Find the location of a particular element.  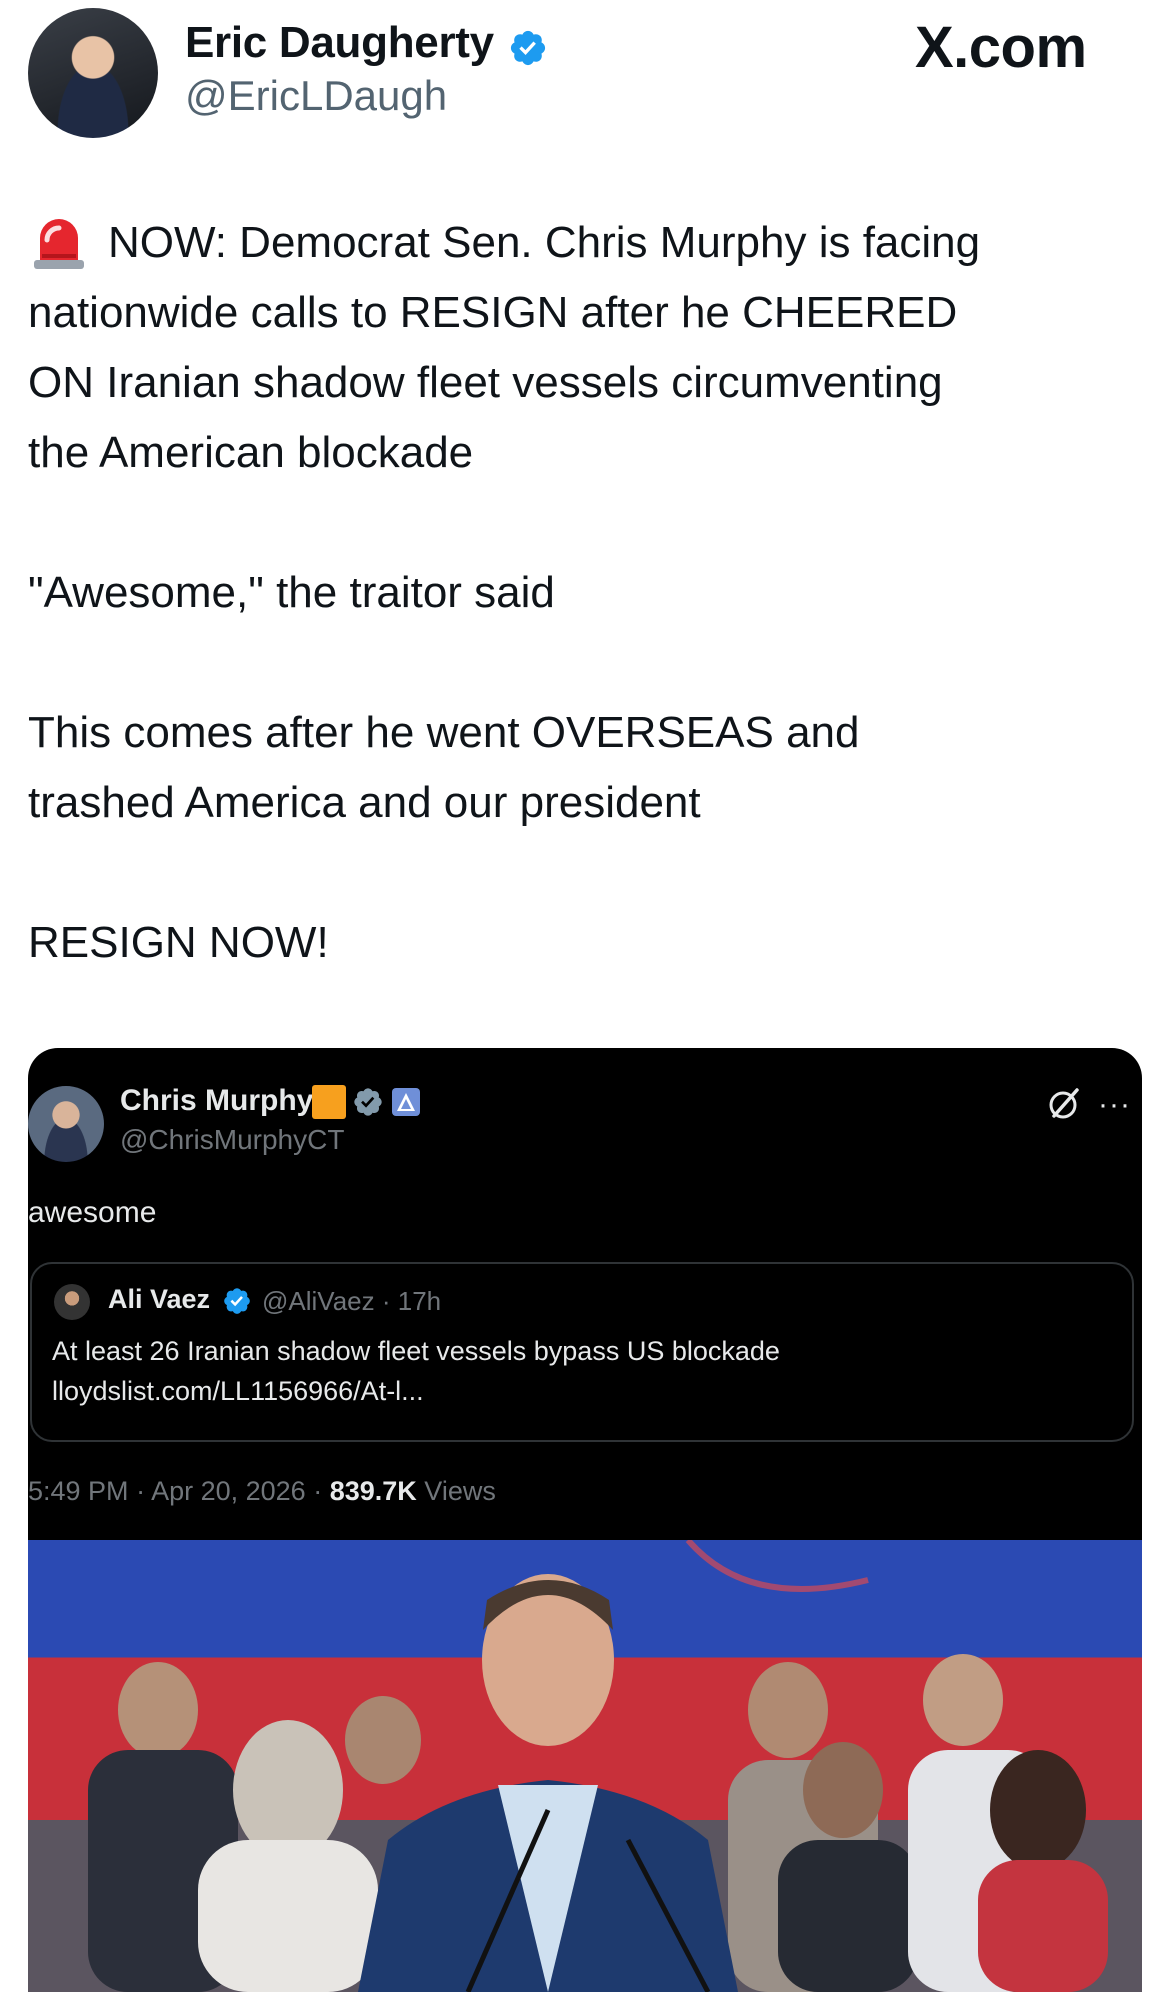

embedded-author-avatar is located at coordinates (66, 1124).